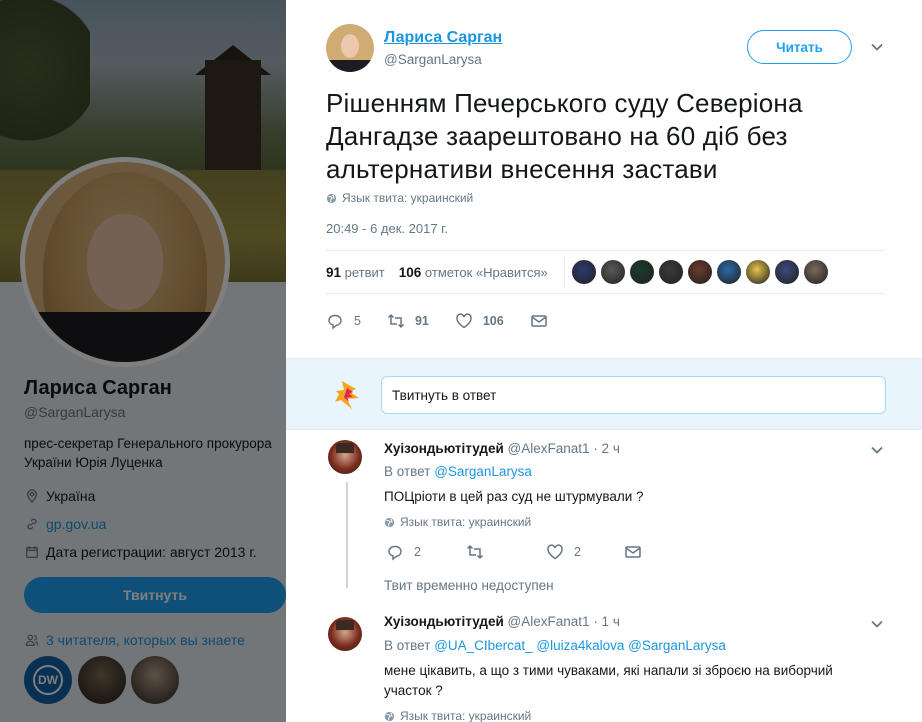 Image resolution: width=922 pixels, height=722 pixels. I want to click on likers-avatars, so click(702, 272).